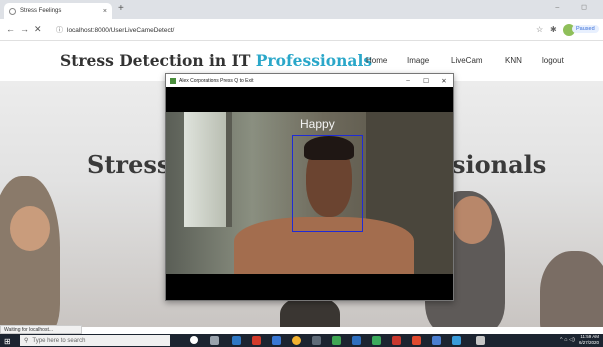  Describe the element at coordinates (301, 9) in the screenshot. I see `browser-tab-strip: Stress Feelings × + – ◻` at that location.